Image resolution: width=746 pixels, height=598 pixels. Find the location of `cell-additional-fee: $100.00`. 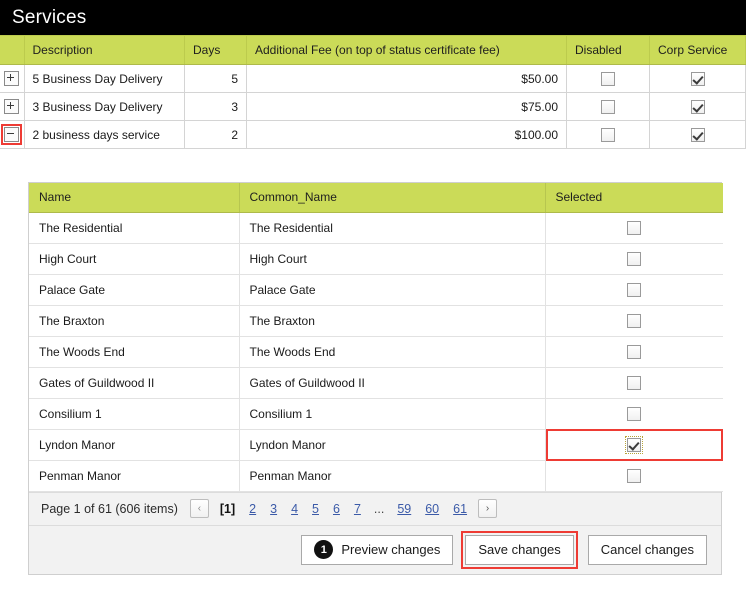

cell-additional-fee: $100.00 is located at coordinates (406, 134).